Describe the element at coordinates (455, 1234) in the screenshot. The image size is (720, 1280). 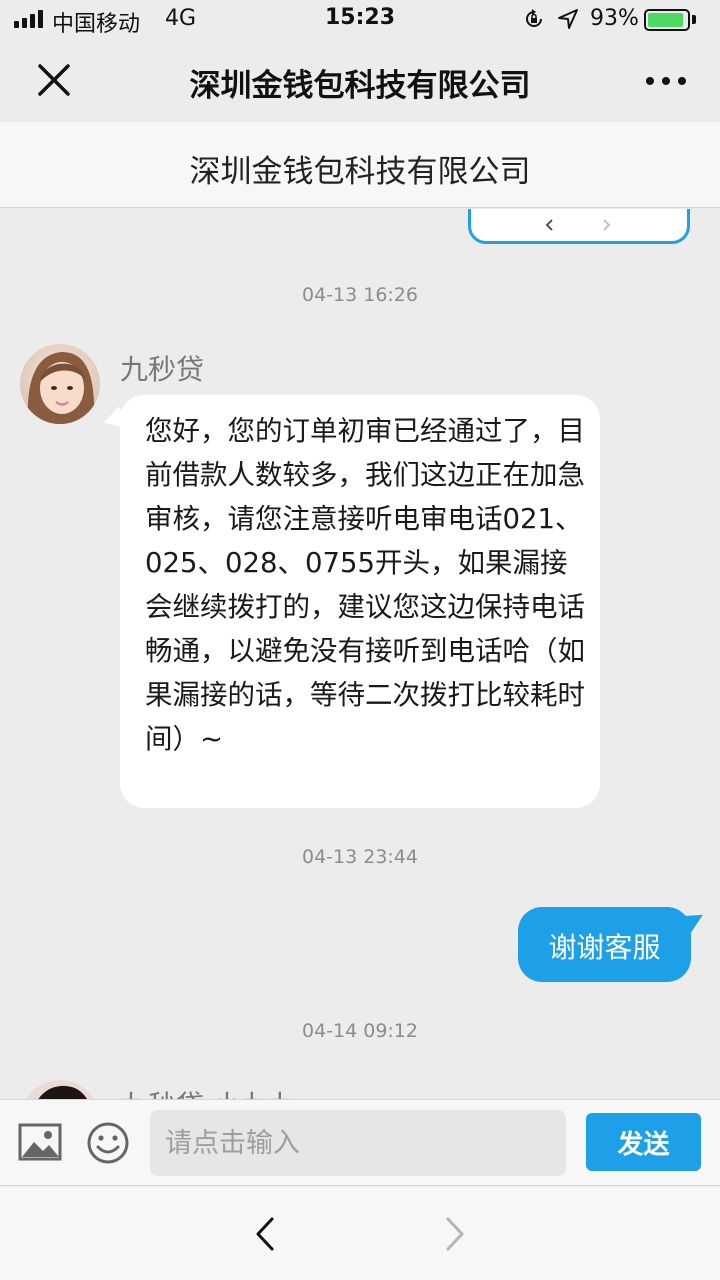
I see `forward-arrow-icon` at that location.